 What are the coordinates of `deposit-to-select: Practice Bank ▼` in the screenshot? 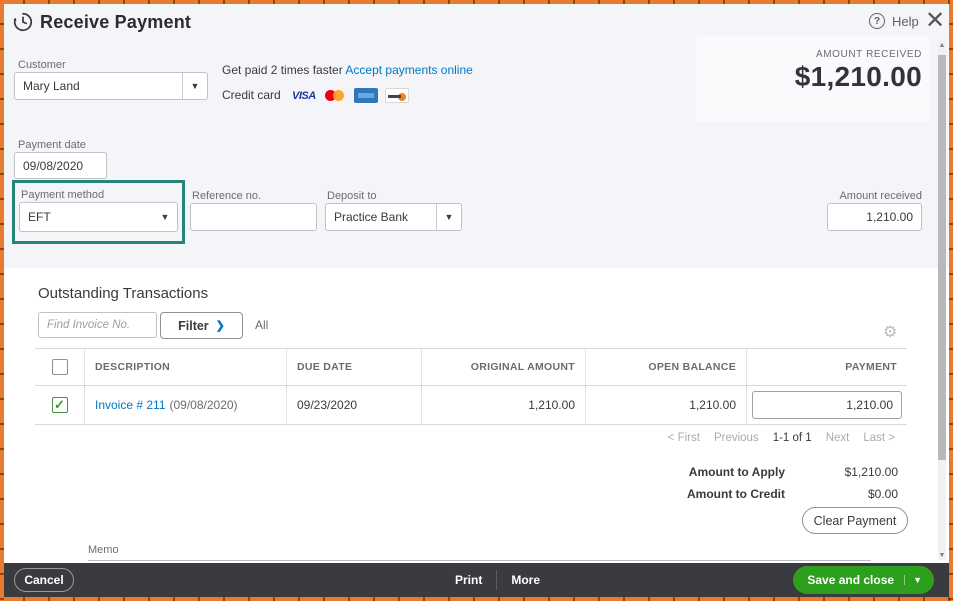 It's located at (393, 217).